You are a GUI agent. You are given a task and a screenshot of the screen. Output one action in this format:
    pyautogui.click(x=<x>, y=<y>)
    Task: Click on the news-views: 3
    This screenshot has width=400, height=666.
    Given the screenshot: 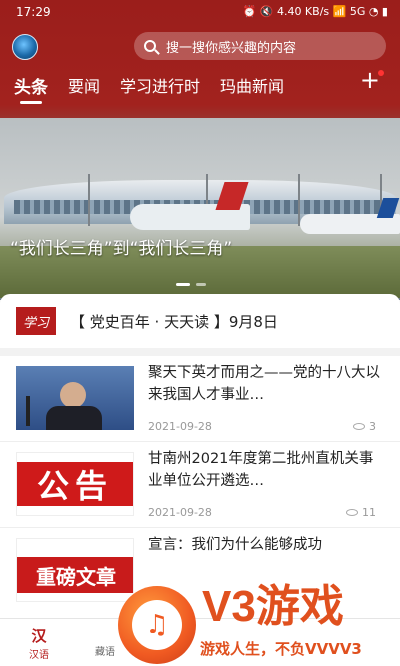 What is the action you would take?
    pyautogui.click(x=372, y=426)
    